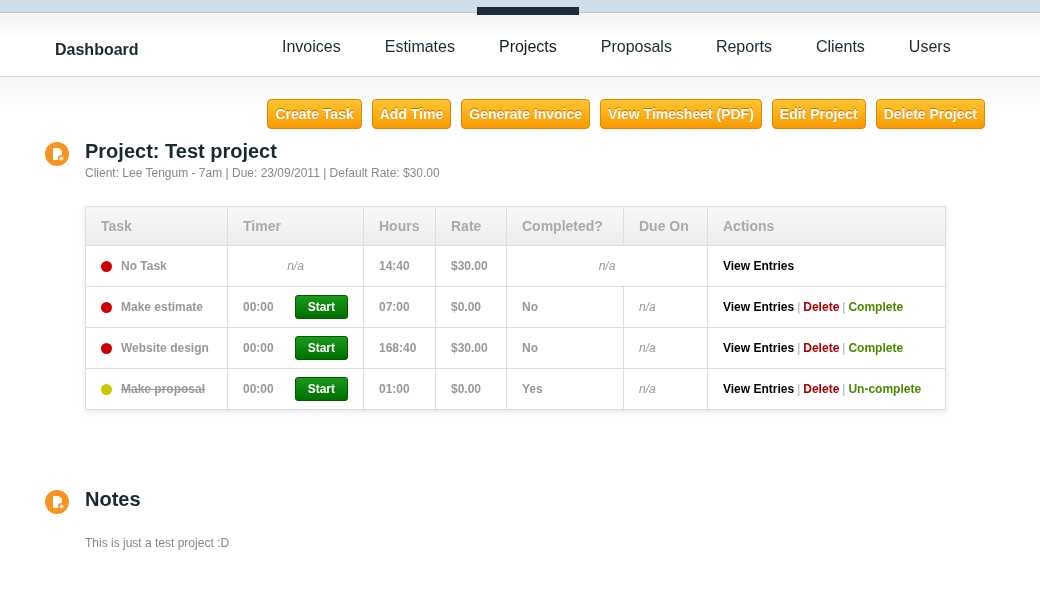 The height and width of the screenshot is (606, 1040). I want to click on column-header: Task, so click(156, 226).